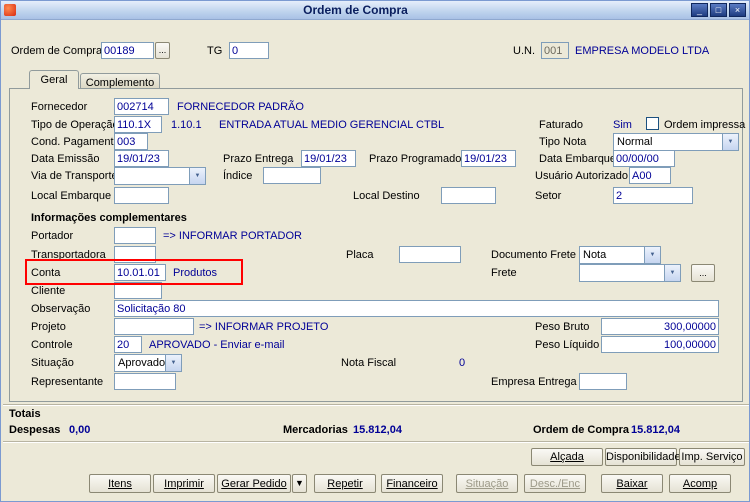  What do you see at coordinates (61, 309) in the screenshot?
I see `observacao-label: Observação` at bounding box center [61, 309].